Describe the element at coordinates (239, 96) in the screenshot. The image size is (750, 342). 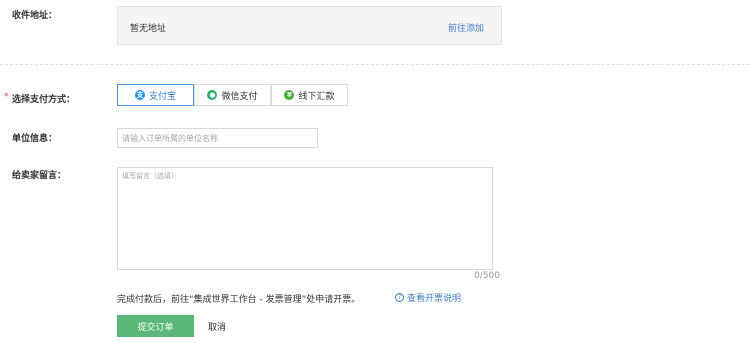
I see `payment-option-label: 微信支付` at that location.